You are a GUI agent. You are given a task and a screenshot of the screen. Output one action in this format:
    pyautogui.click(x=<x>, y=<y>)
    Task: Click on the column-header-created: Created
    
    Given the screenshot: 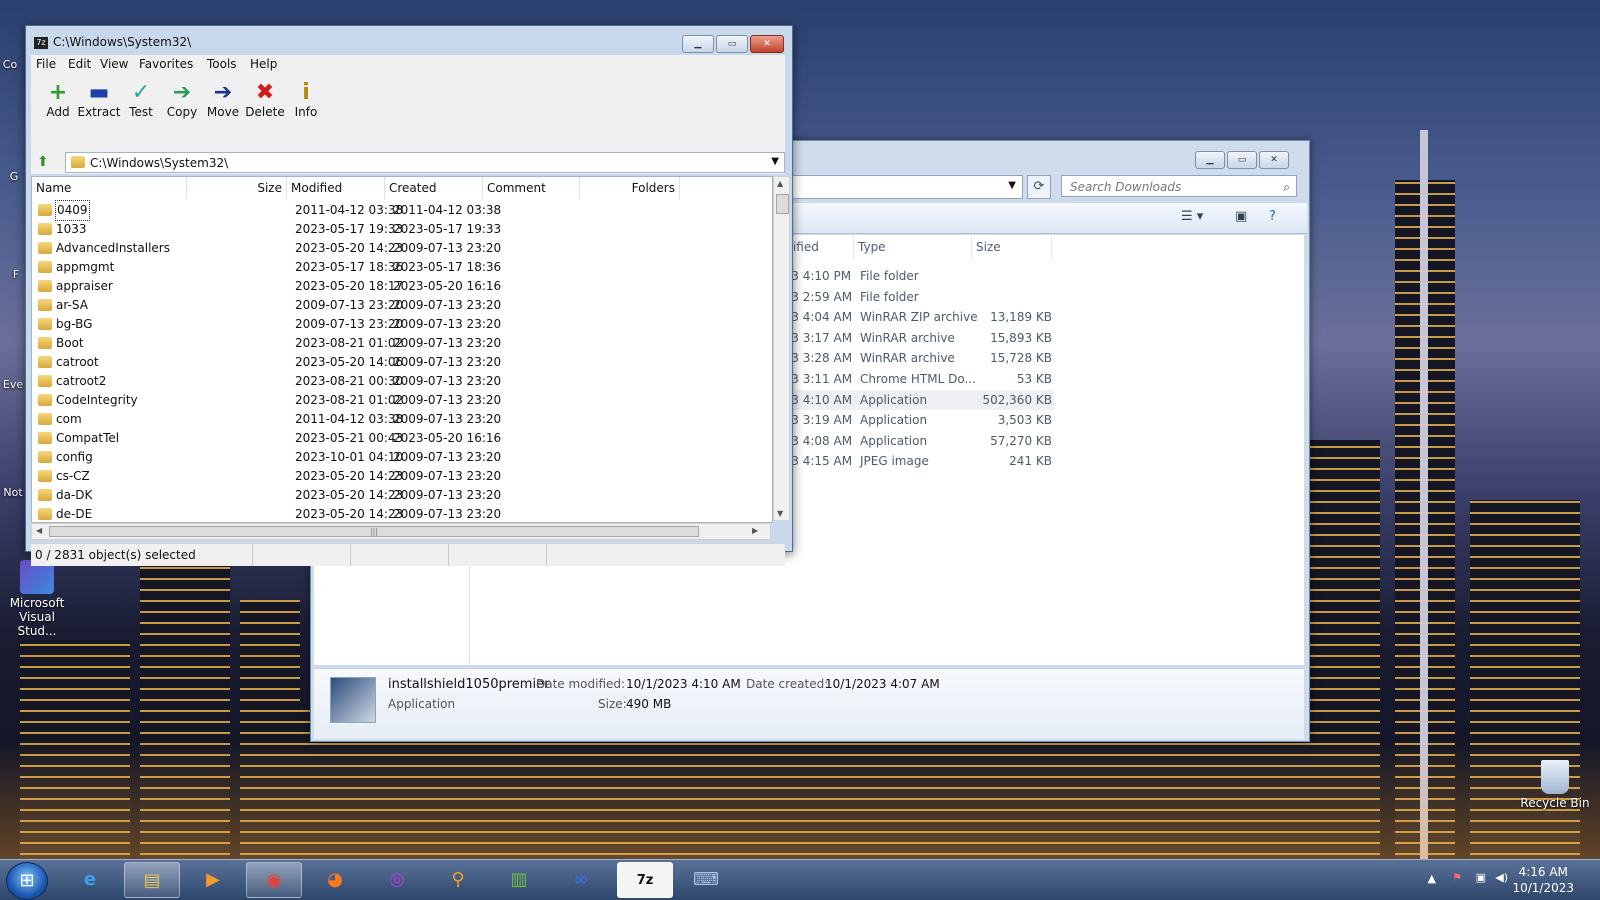 What is the action you would take?
    pyautogui.click(x=434, y=188)
    